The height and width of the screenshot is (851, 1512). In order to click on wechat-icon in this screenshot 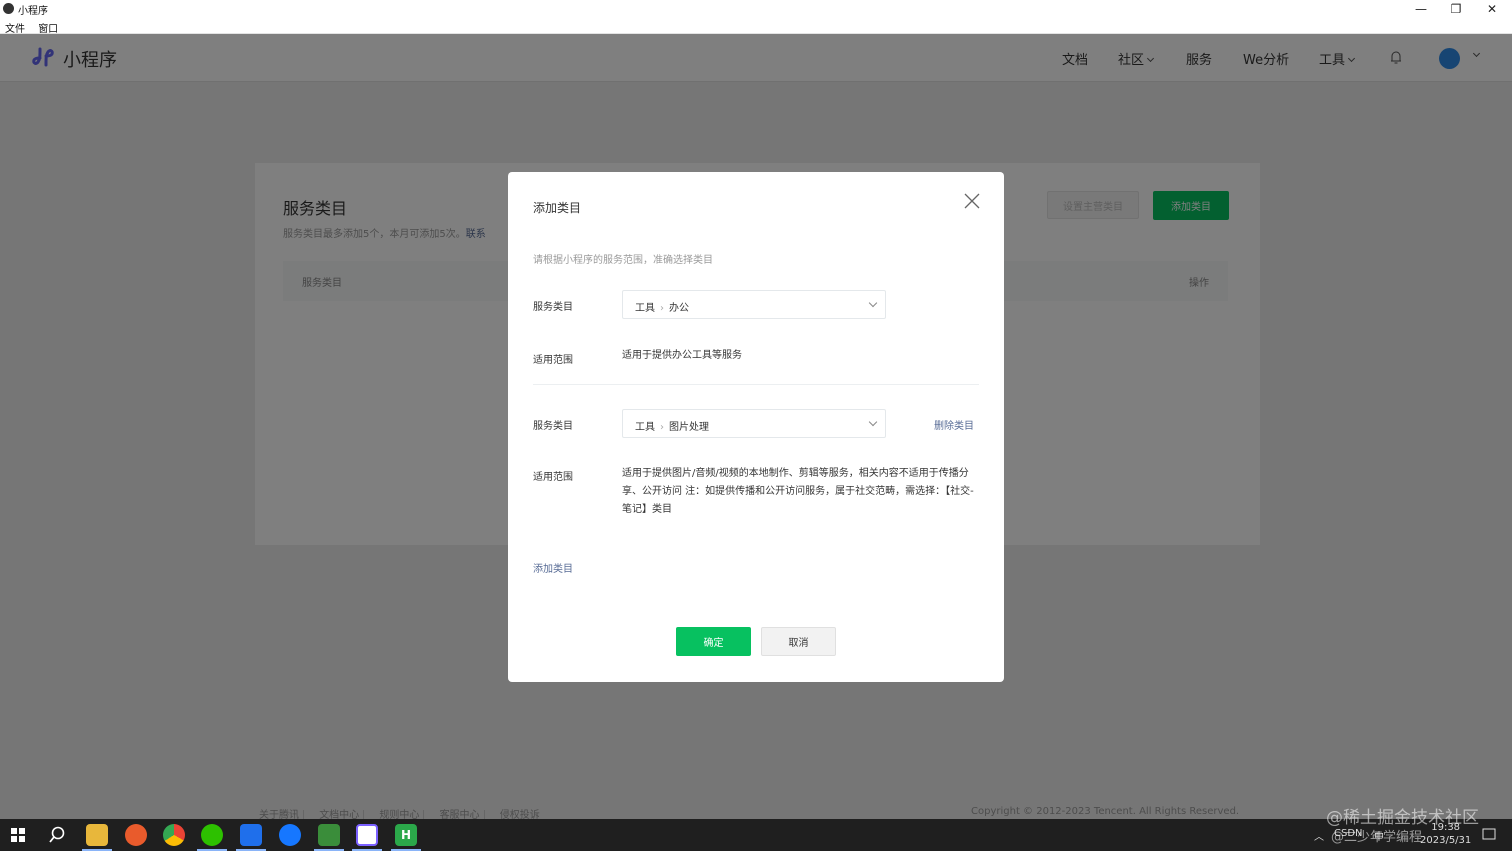, I will do `click(212, 835)`.